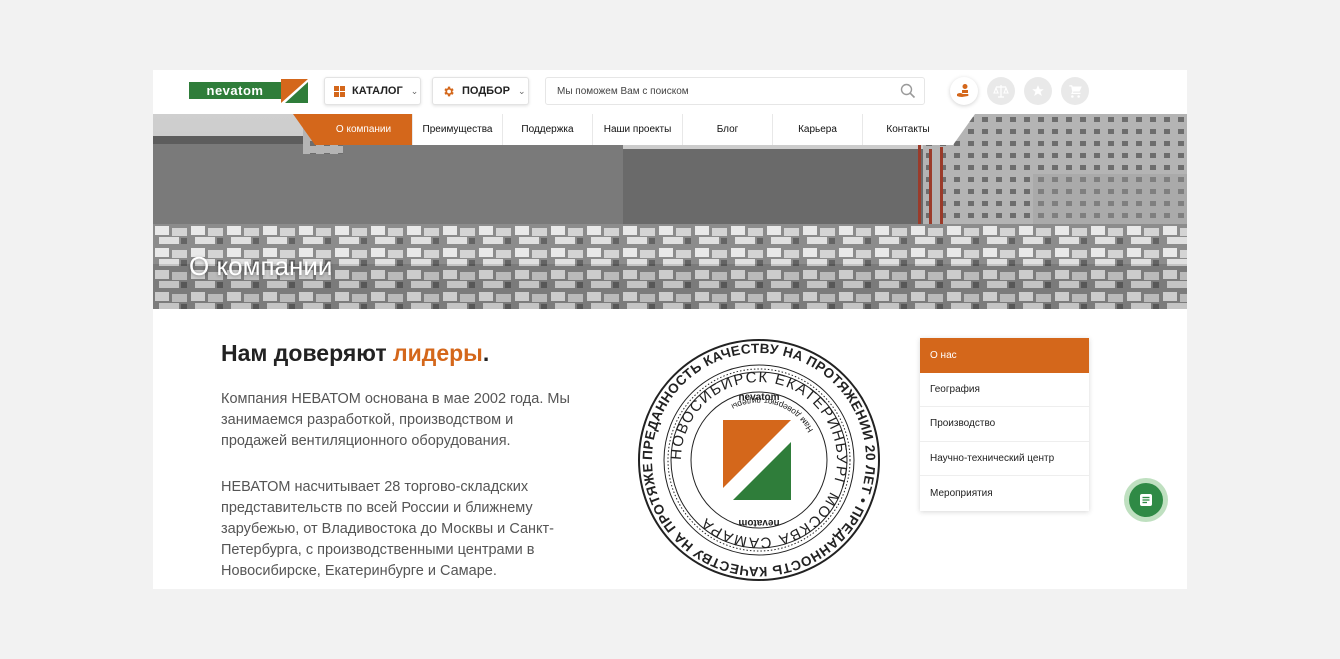 The height and width of the screenshot is (659, 1340). Describe the element at coordinates (908, 93) in the screenshot. I see `search-icon` at that location.